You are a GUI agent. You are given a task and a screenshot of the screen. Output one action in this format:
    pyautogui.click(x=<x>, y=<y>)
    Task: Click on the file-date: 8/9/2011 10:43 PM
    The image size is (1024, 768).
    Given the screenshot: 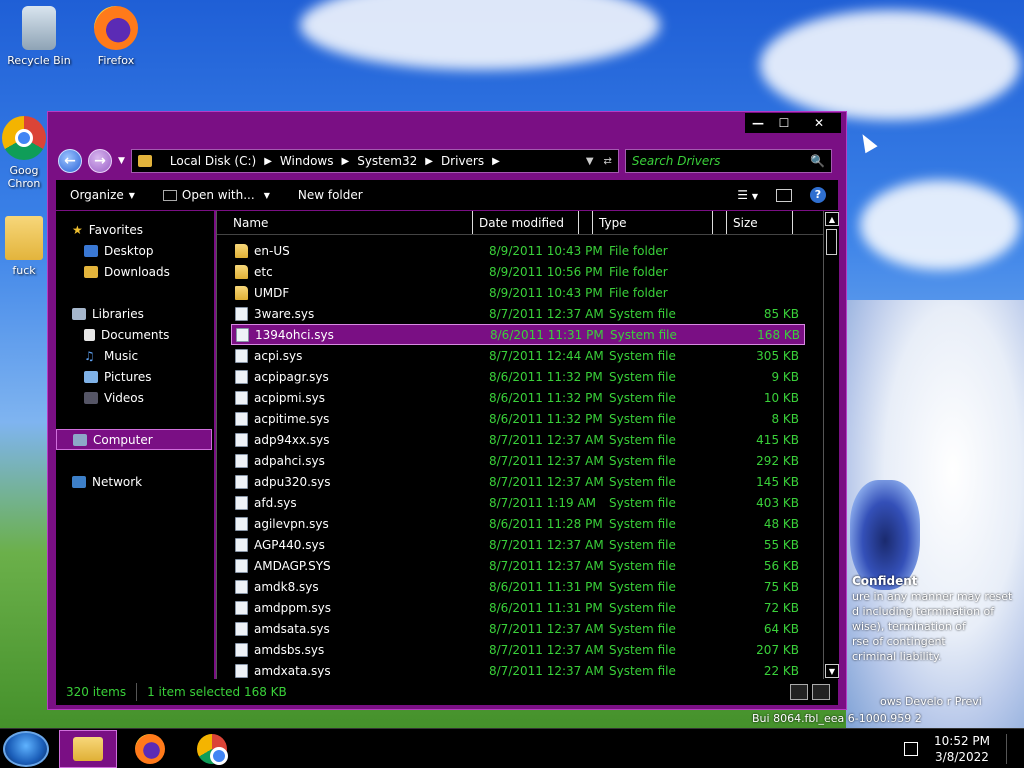 What is the action you would take?
    pyautogui.click(x=546, y=292)
    